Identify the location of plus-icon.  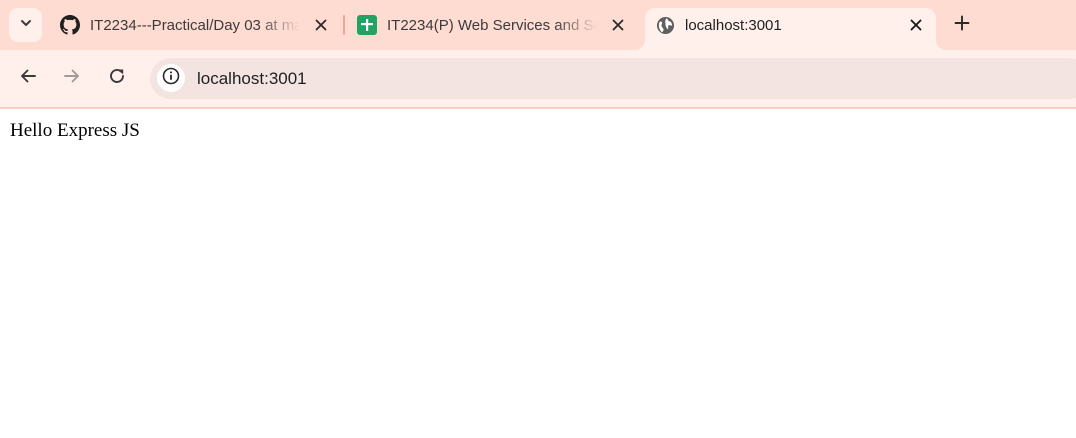
(962, 25).